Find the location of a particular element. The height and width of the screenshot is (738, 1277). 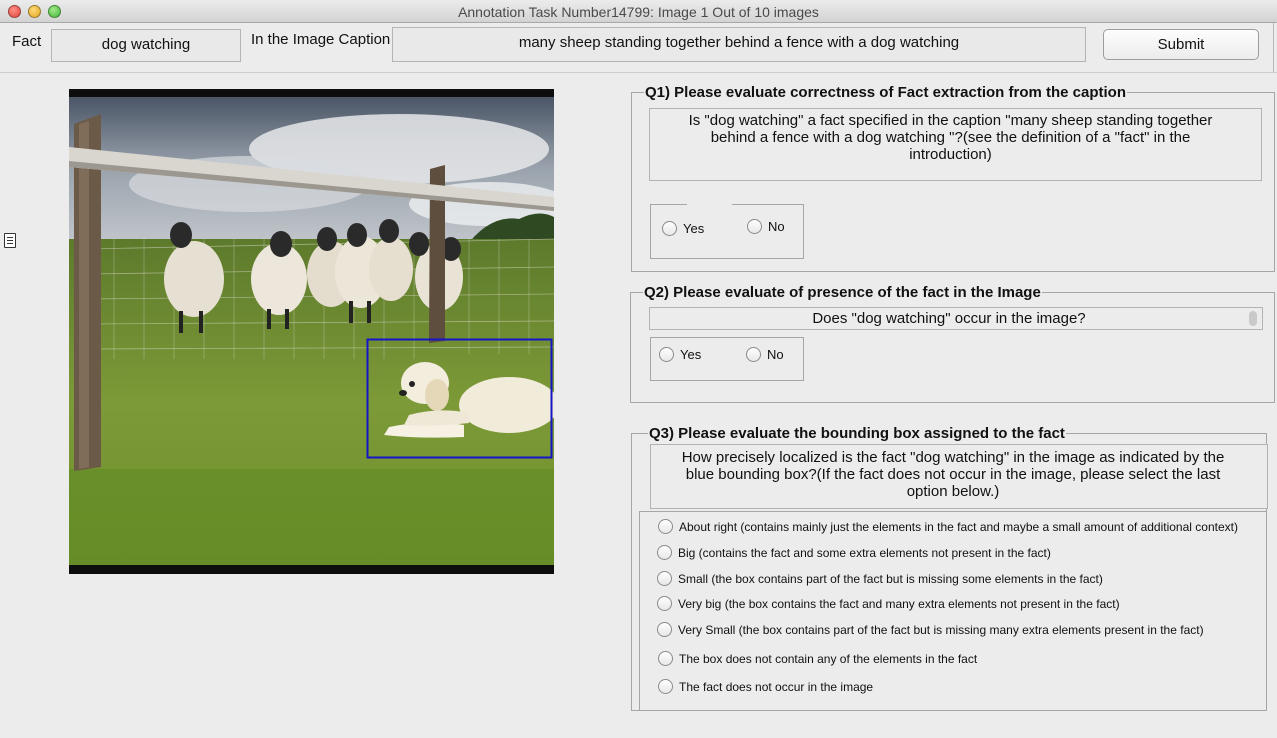

caption-label: In the Image Caption is located at coordinates (321, 39).